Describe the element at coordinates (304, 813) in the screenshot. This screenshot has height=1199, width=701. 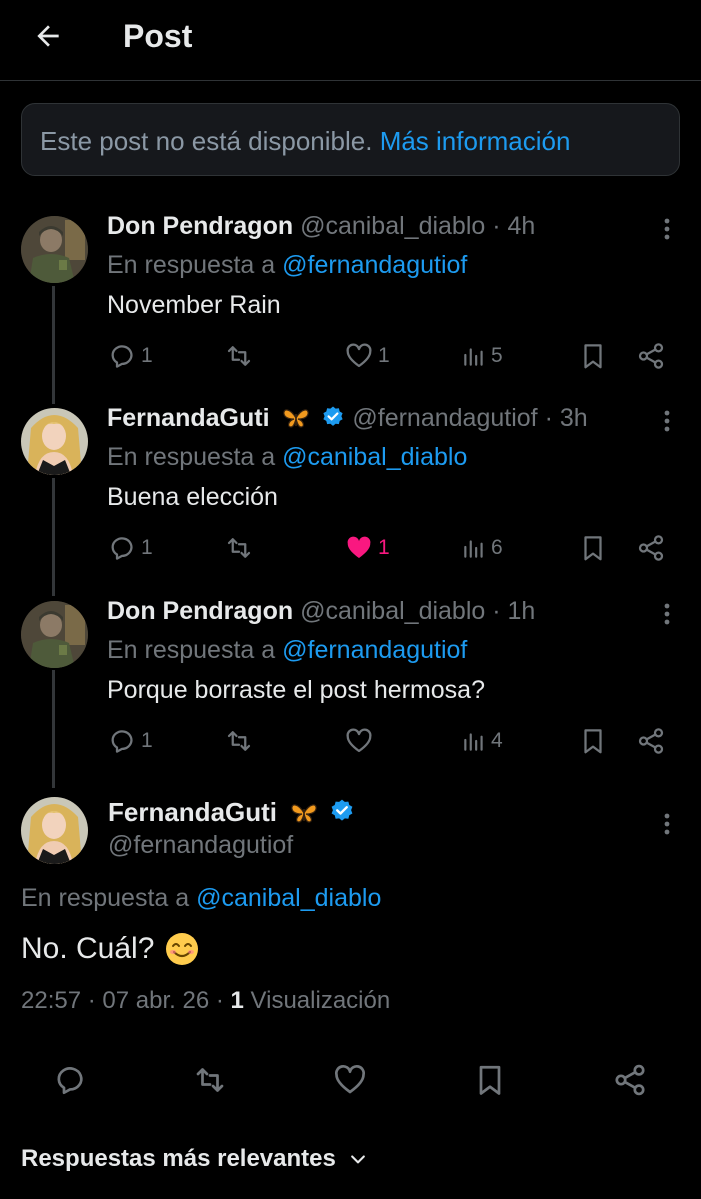
I see `butterfly-emoji-icon` at that location.